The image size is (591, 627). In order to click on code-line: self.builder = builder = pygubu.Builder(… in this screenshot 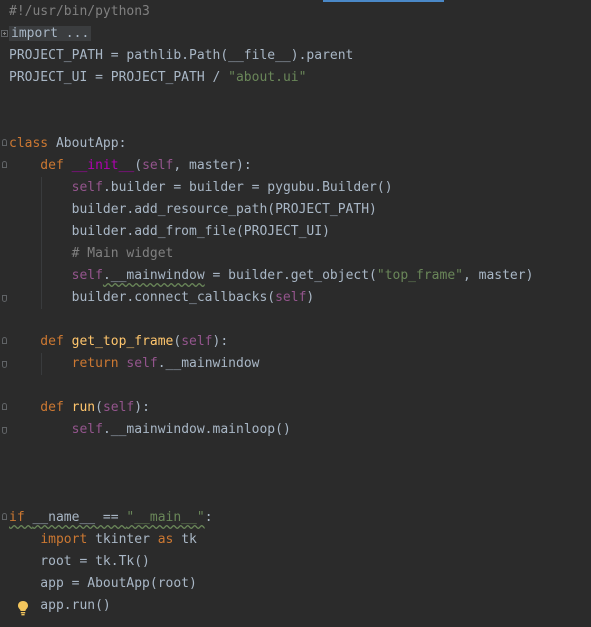, I will do `click(201, 188)`.